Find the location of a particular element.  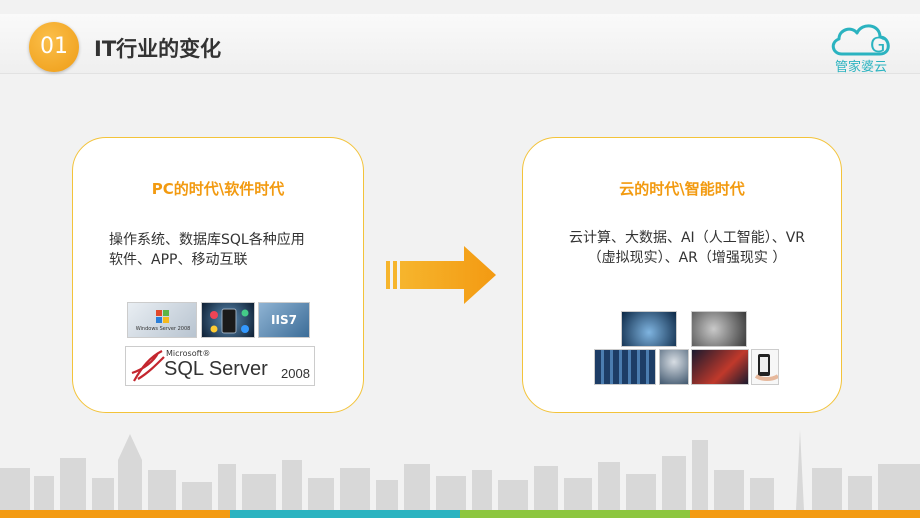

sql-server-logo: Microsoft® SQL Server 2008 is located at coordinates (220, 366).